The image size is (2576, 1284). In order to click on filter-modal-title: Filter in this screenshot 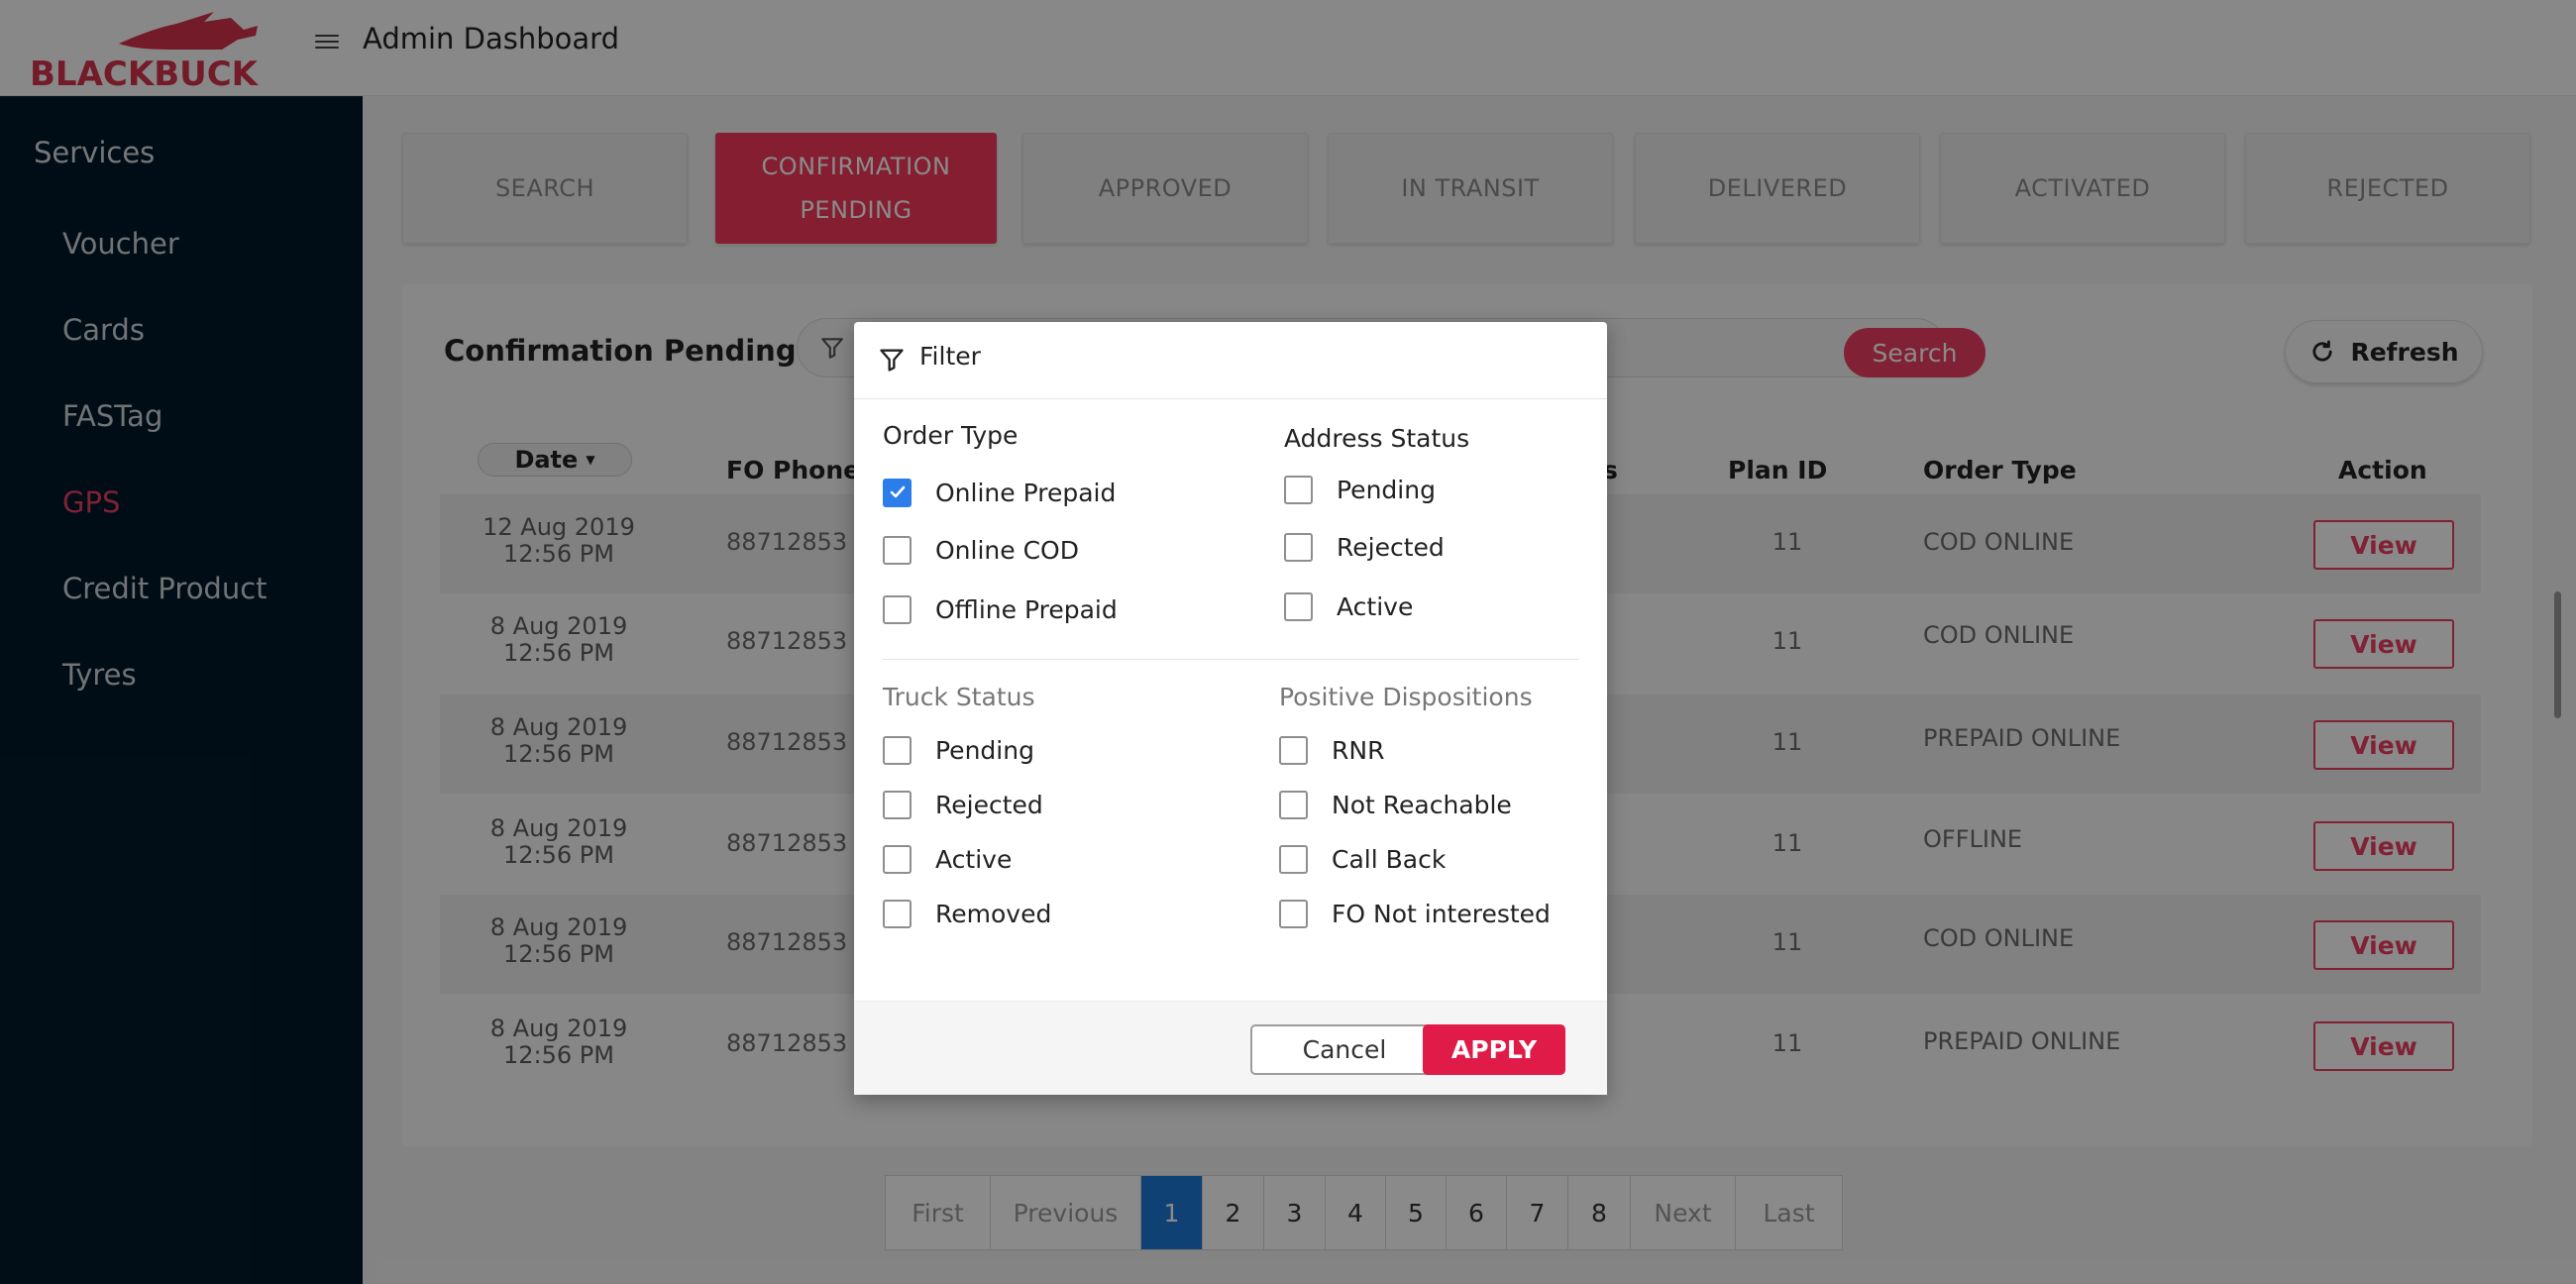, I will do `click(950, 356)`.